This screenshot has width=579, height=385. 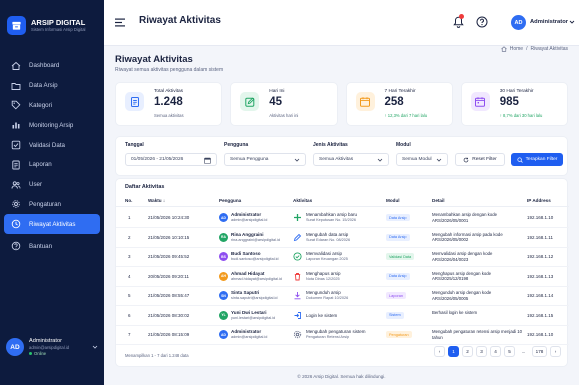 I want to click on row-activity-sub: Surat Keputusan No. 15/2026, so click(x=331, y=220).